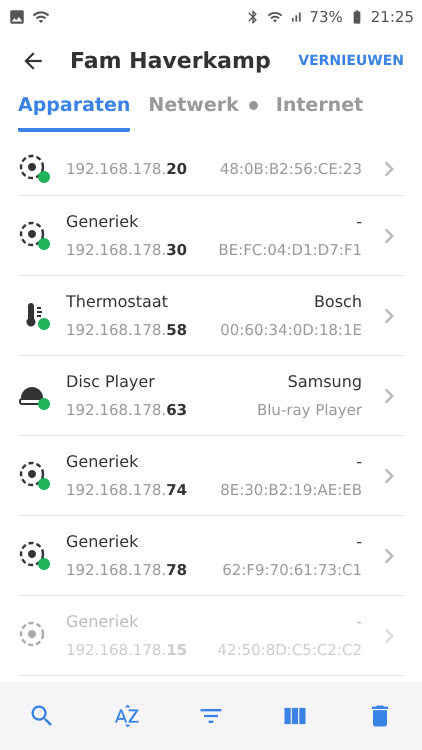  I want to click on clock: 21:25, so click(392, 17).